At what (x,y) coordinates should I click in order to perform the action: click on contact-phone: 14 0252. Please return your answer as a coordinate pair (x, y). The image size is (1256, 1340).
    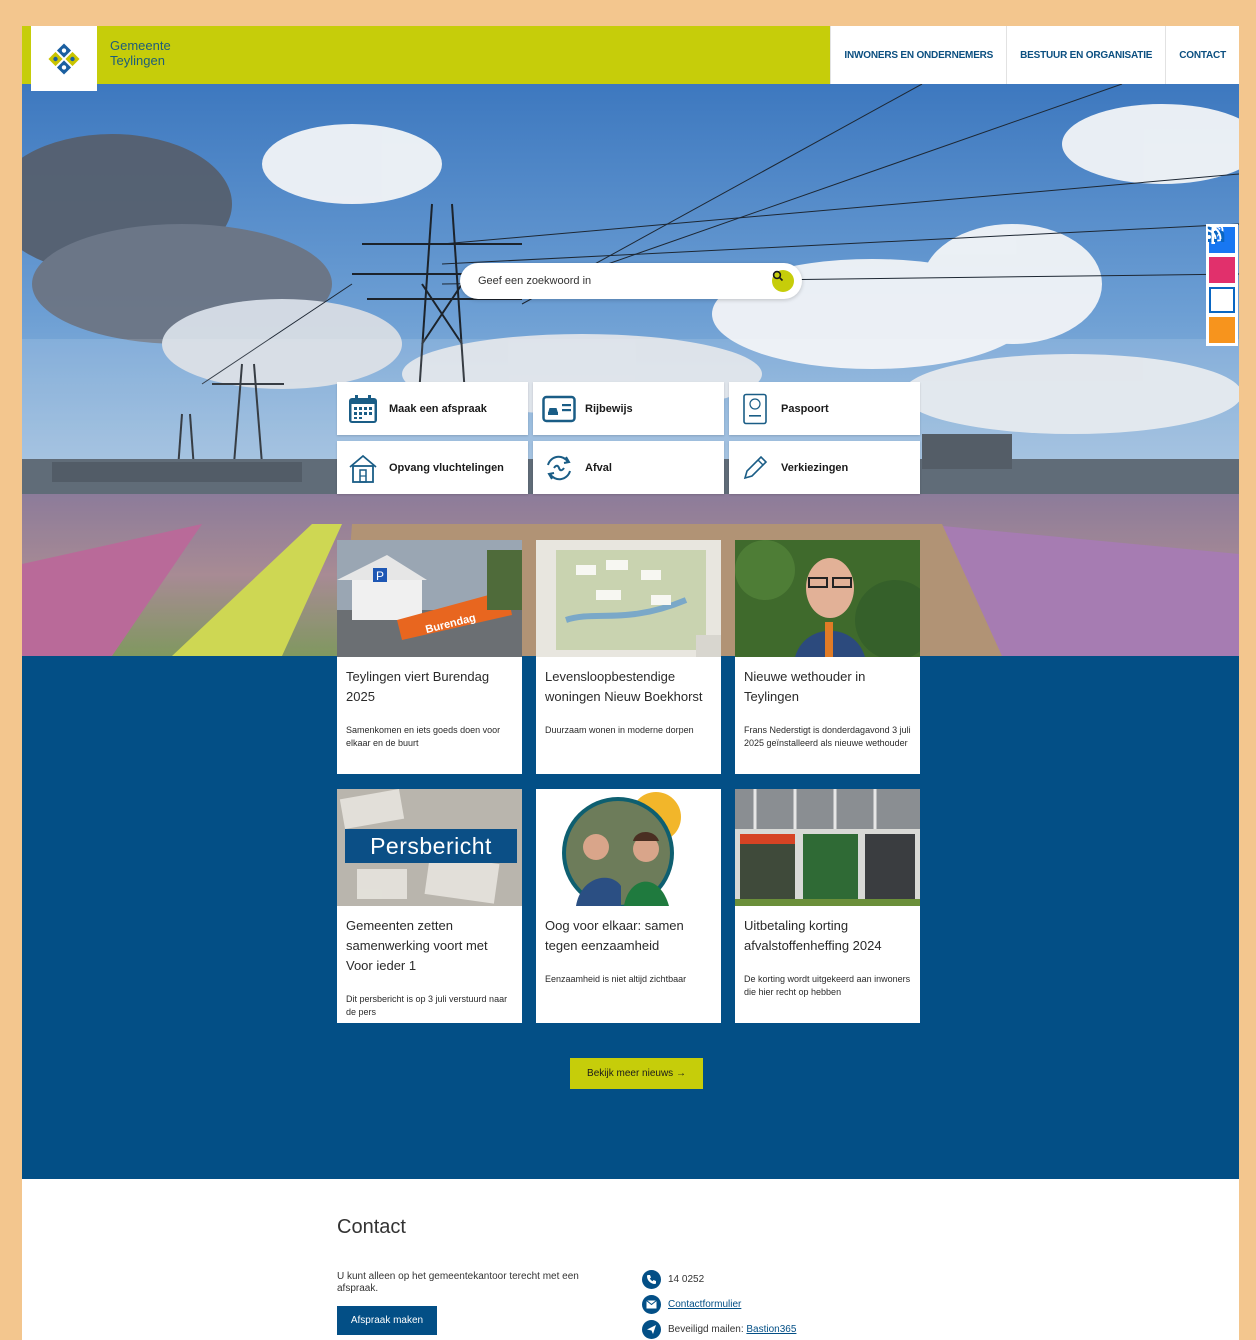
    Looking at the image, I should click on (673, 1279).